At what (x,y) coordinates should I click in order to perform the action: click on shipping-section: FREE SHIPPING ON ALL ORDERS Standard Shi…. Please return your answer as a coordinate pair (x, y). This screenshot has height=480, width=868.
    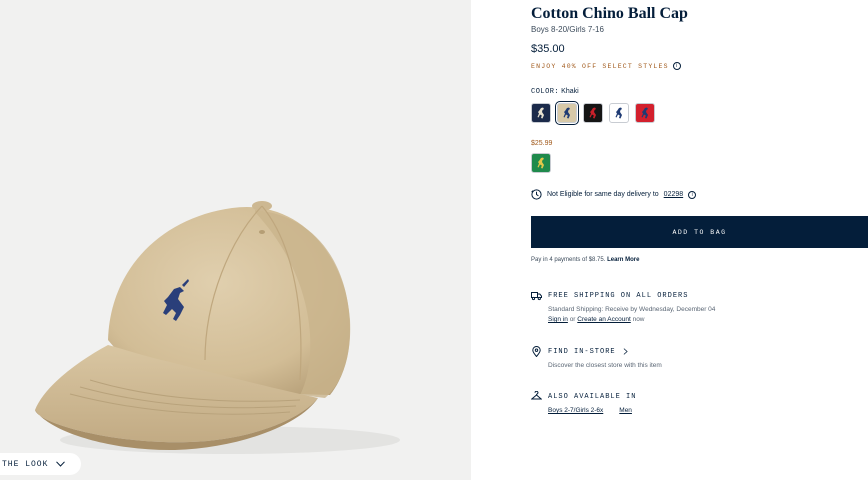
    Looking at the image, I should click on (623, 307).